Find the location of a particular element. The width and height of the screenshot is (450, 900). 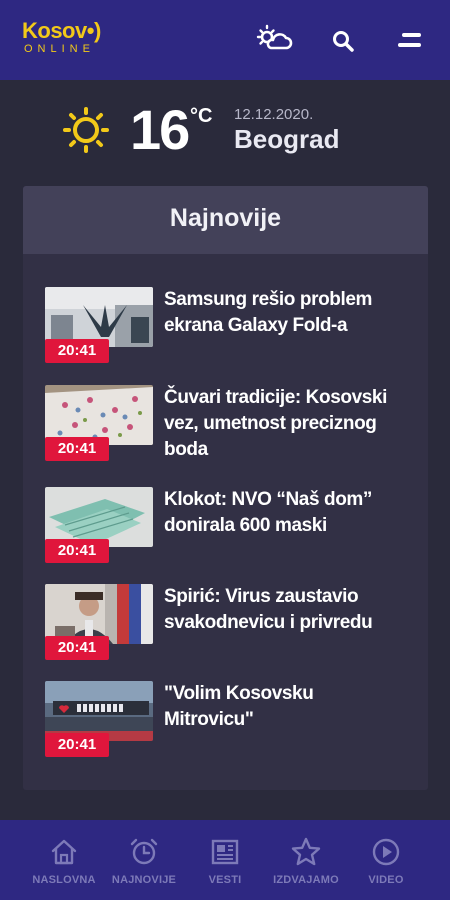

bottom-navigation: NASLOVNA NAJNOVIJE VESTI IZDVAJAMO VIDEO is located at coordinates (225, 860).